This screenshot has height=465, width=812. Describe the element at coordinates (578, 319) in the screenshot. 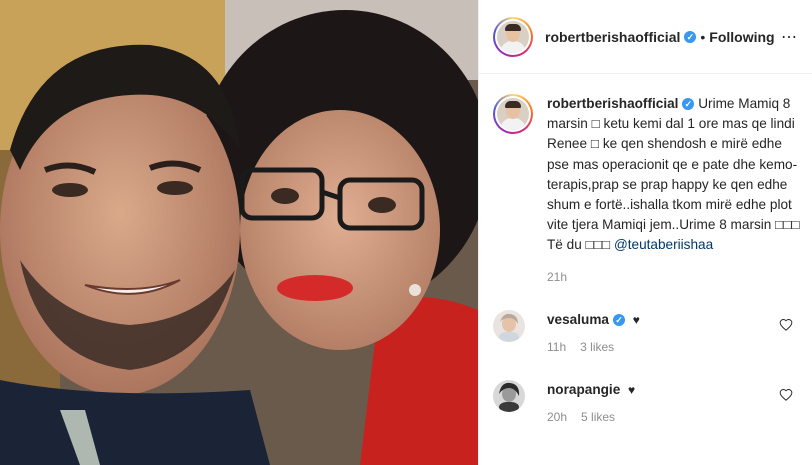

I see `comment-username: vesaluma` at that location.